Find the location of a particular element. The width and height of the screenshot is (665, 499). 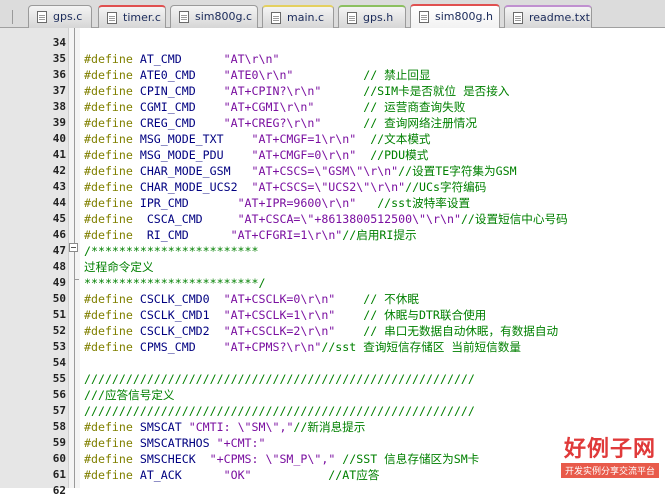

tab-main-c: main.c is located at coordinates (298, 16).